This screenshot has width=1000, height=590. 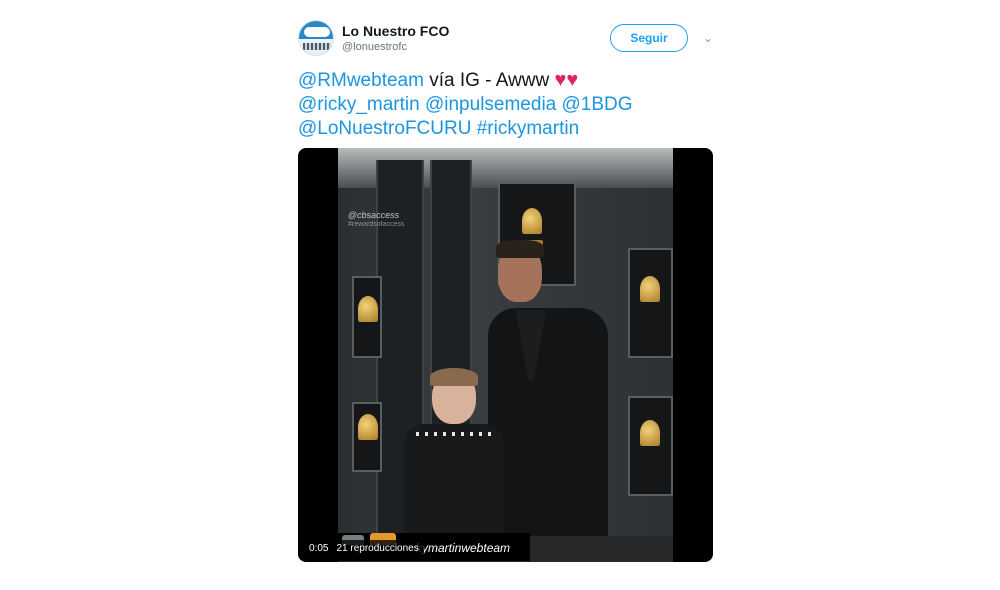 I want to click on tweet-text-body: vía IG - Awww, so click(x=489, y=80).